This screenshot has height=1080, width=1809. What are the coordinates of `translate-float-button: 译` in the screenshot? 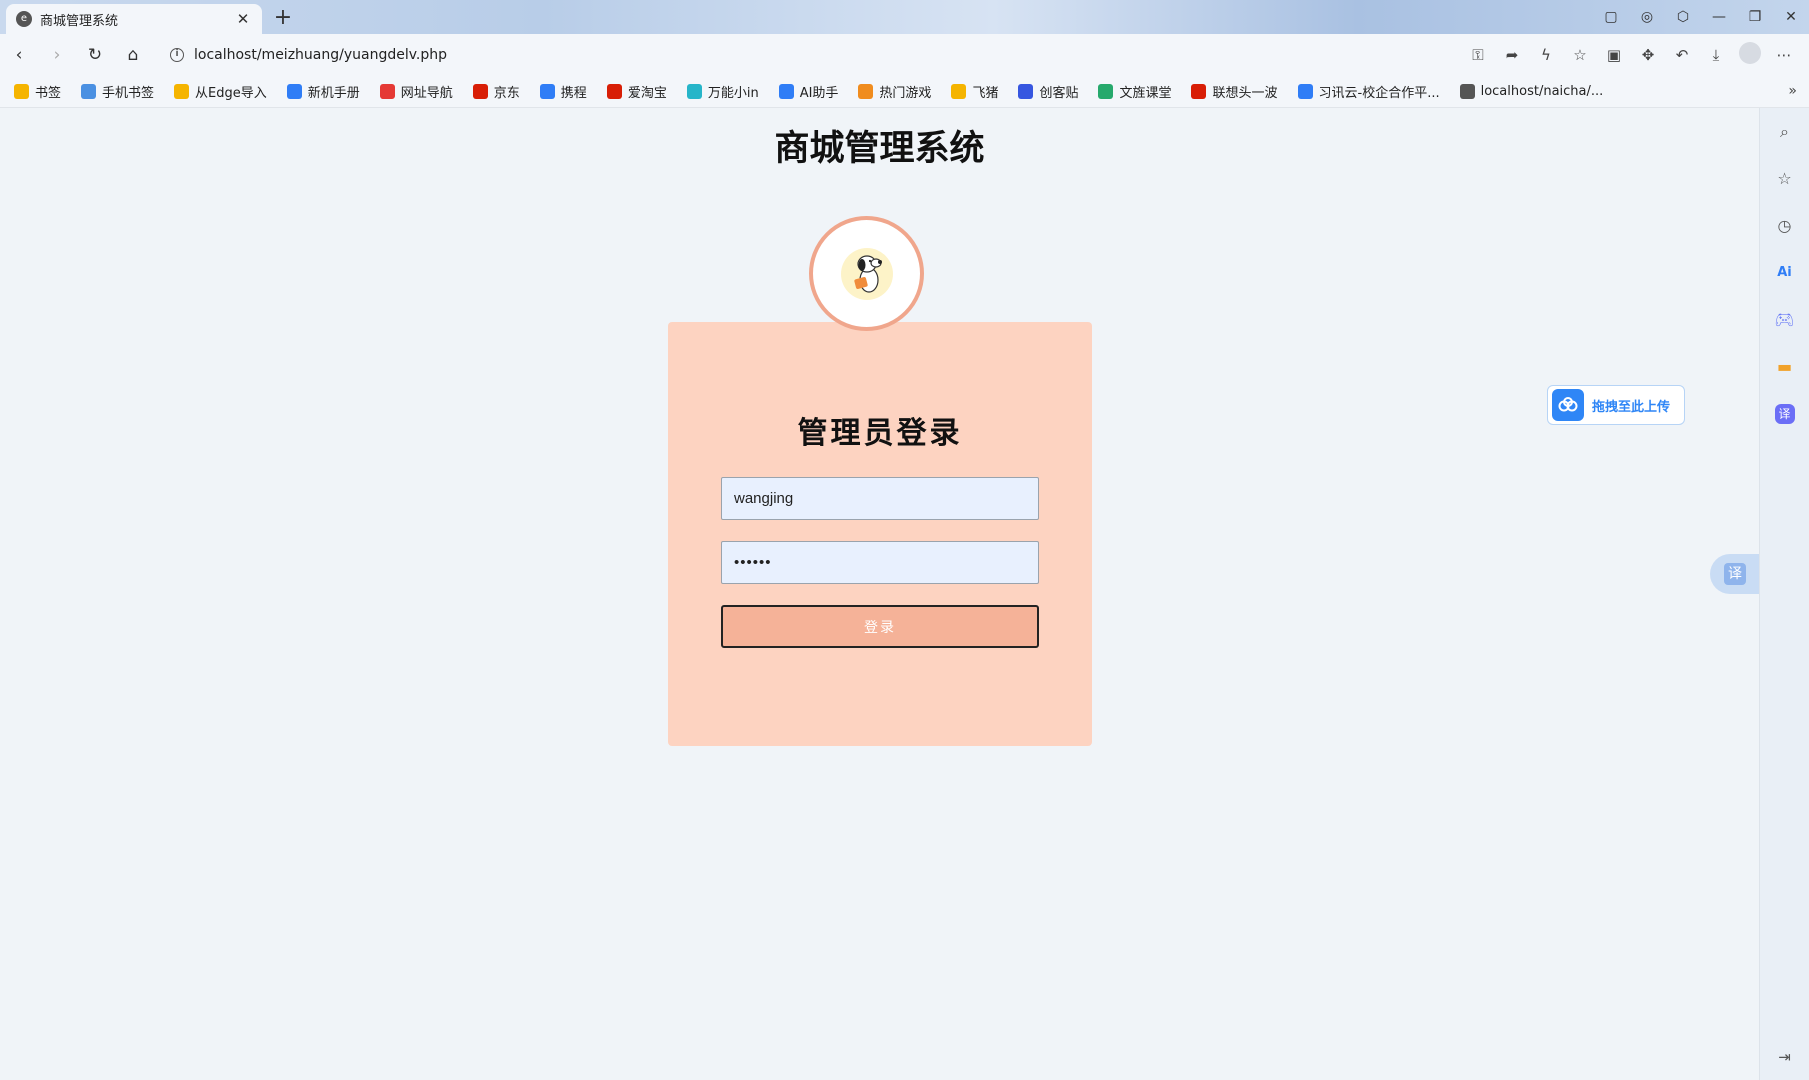 It's located at (1735, 574).